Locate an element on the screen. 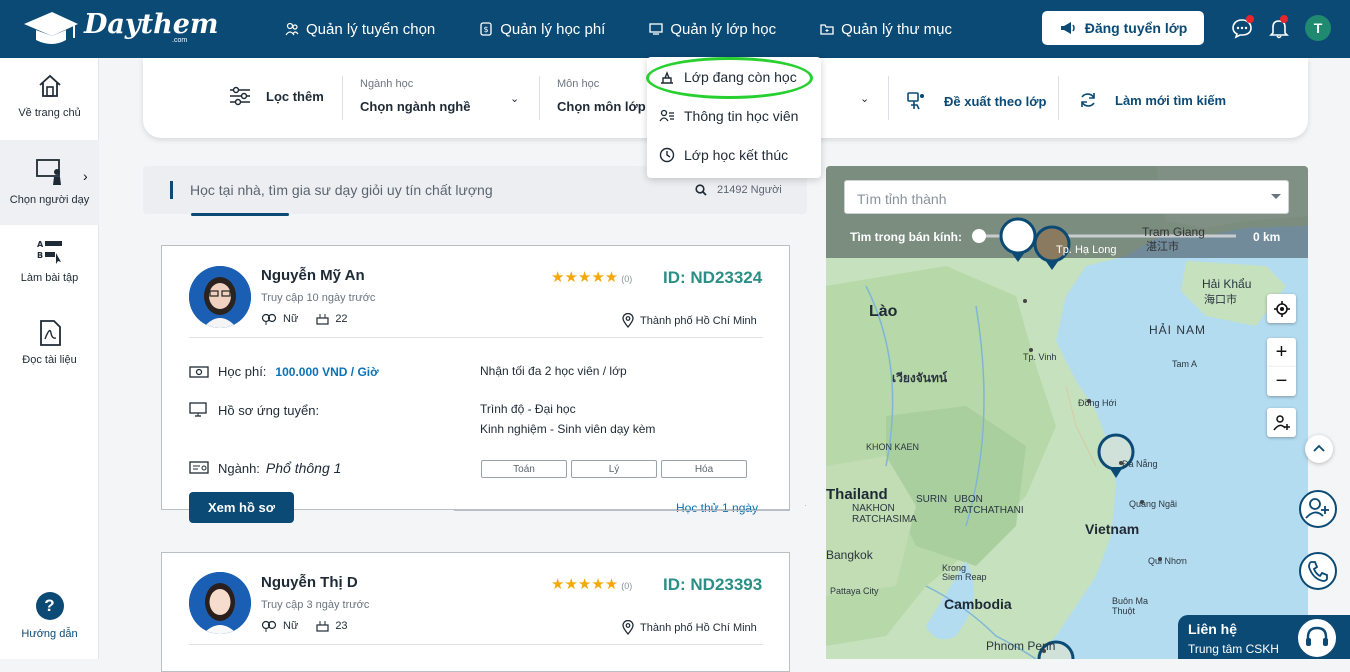 The image size is (1350, 672). user-avatar: T is located at coordinates (1318, 28).